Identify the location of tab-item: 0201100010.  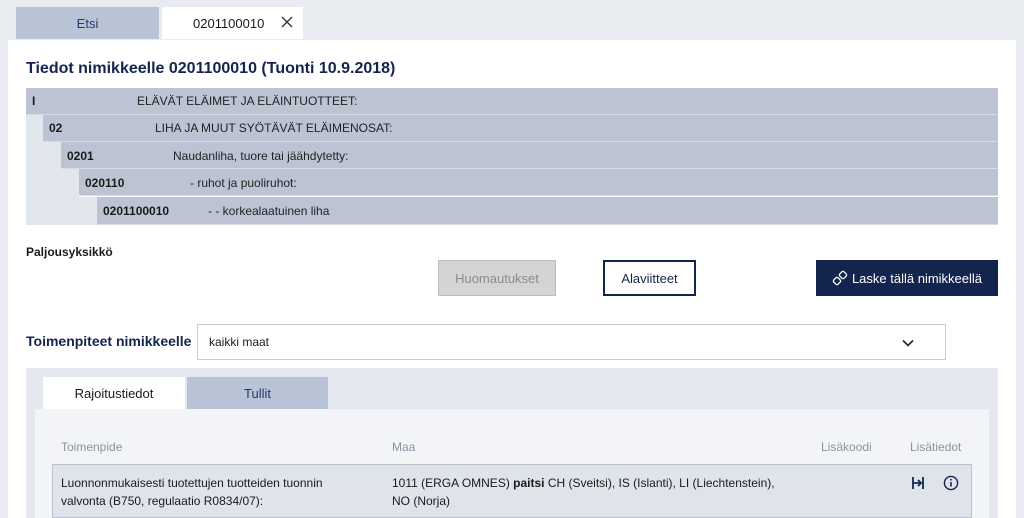
(232, 23).